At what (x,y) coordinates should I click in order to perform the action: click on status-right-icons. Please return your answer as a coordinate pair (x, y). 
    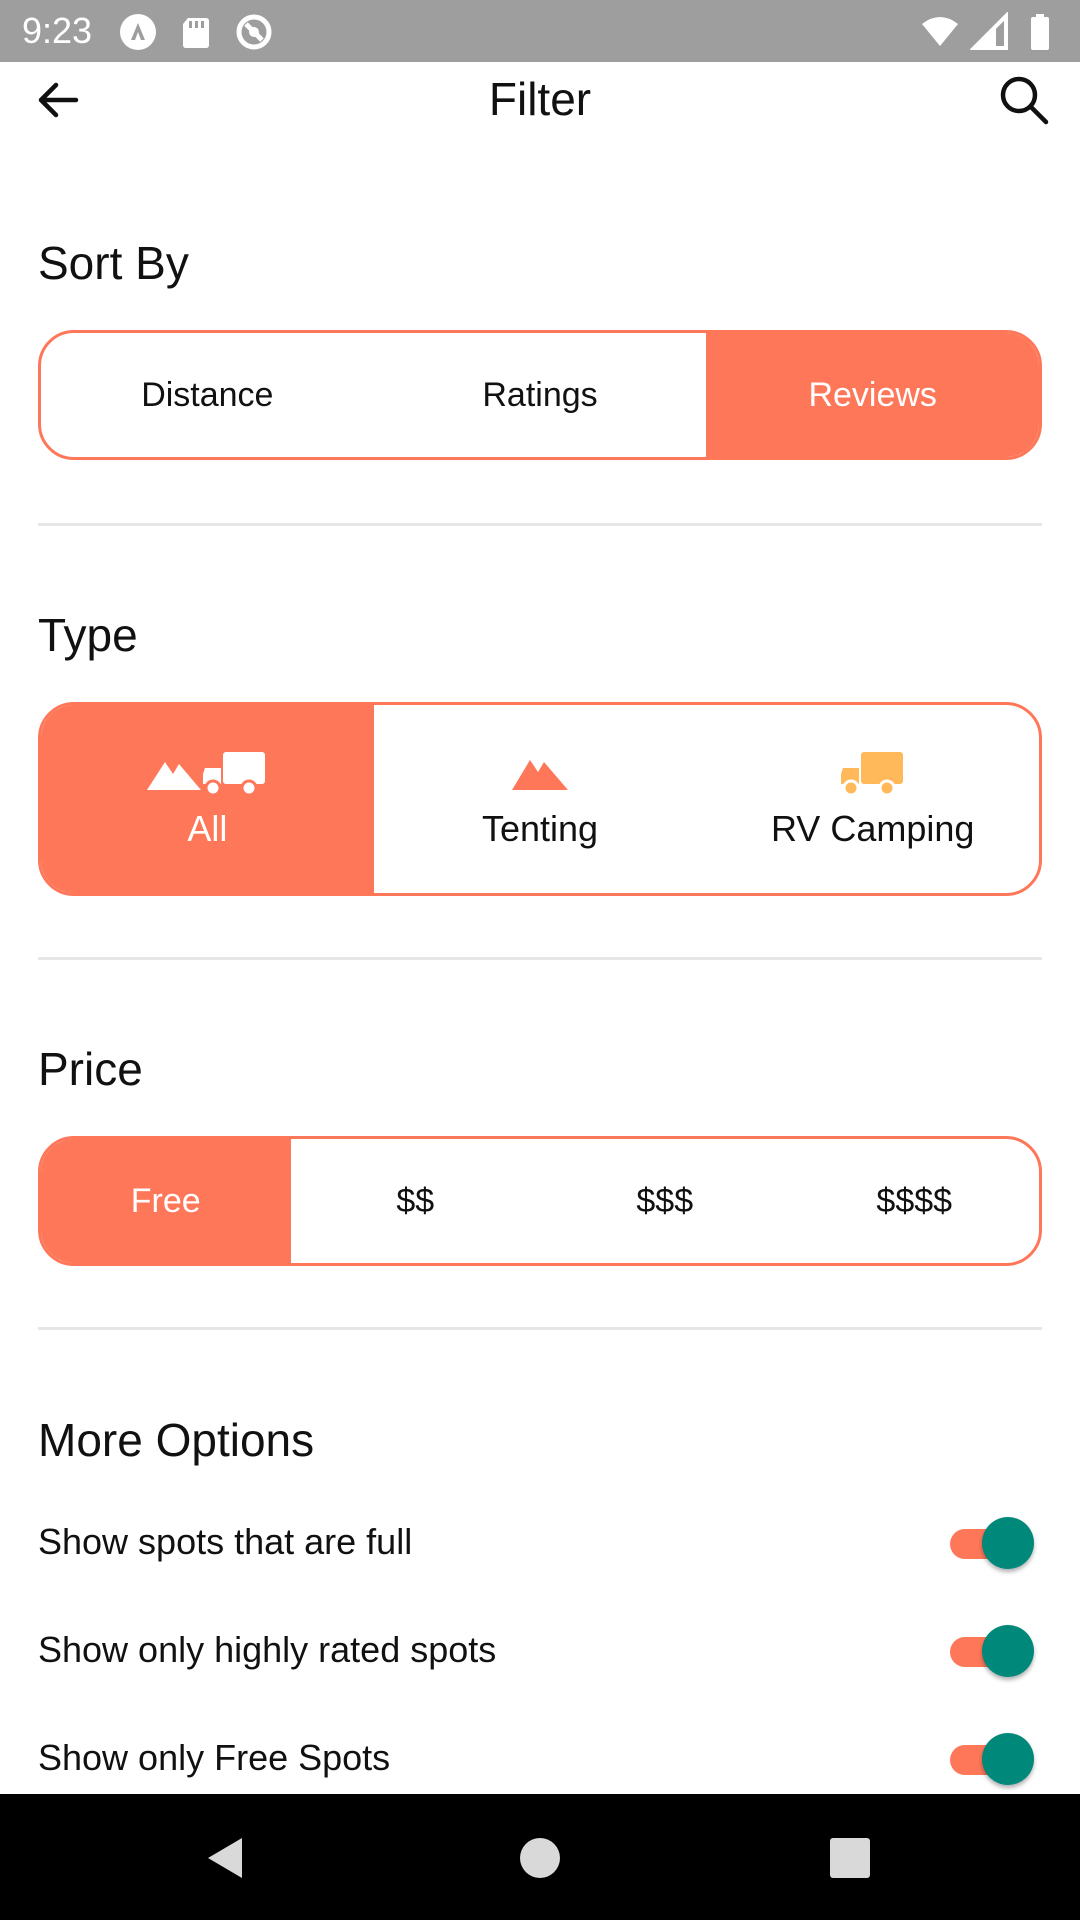
    Looking at the image, I should click on (990, 32).